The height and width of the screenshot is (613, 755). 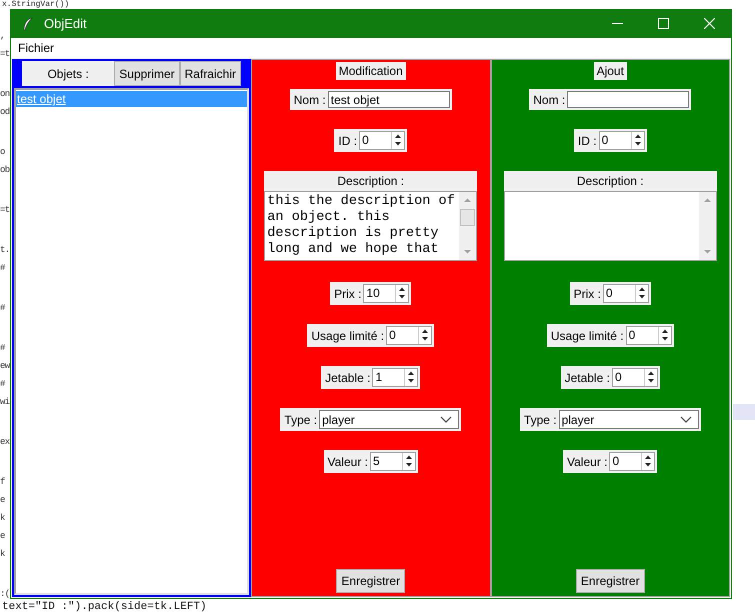 I want to click on code-fragment: ob, so click(x=5, y=170).